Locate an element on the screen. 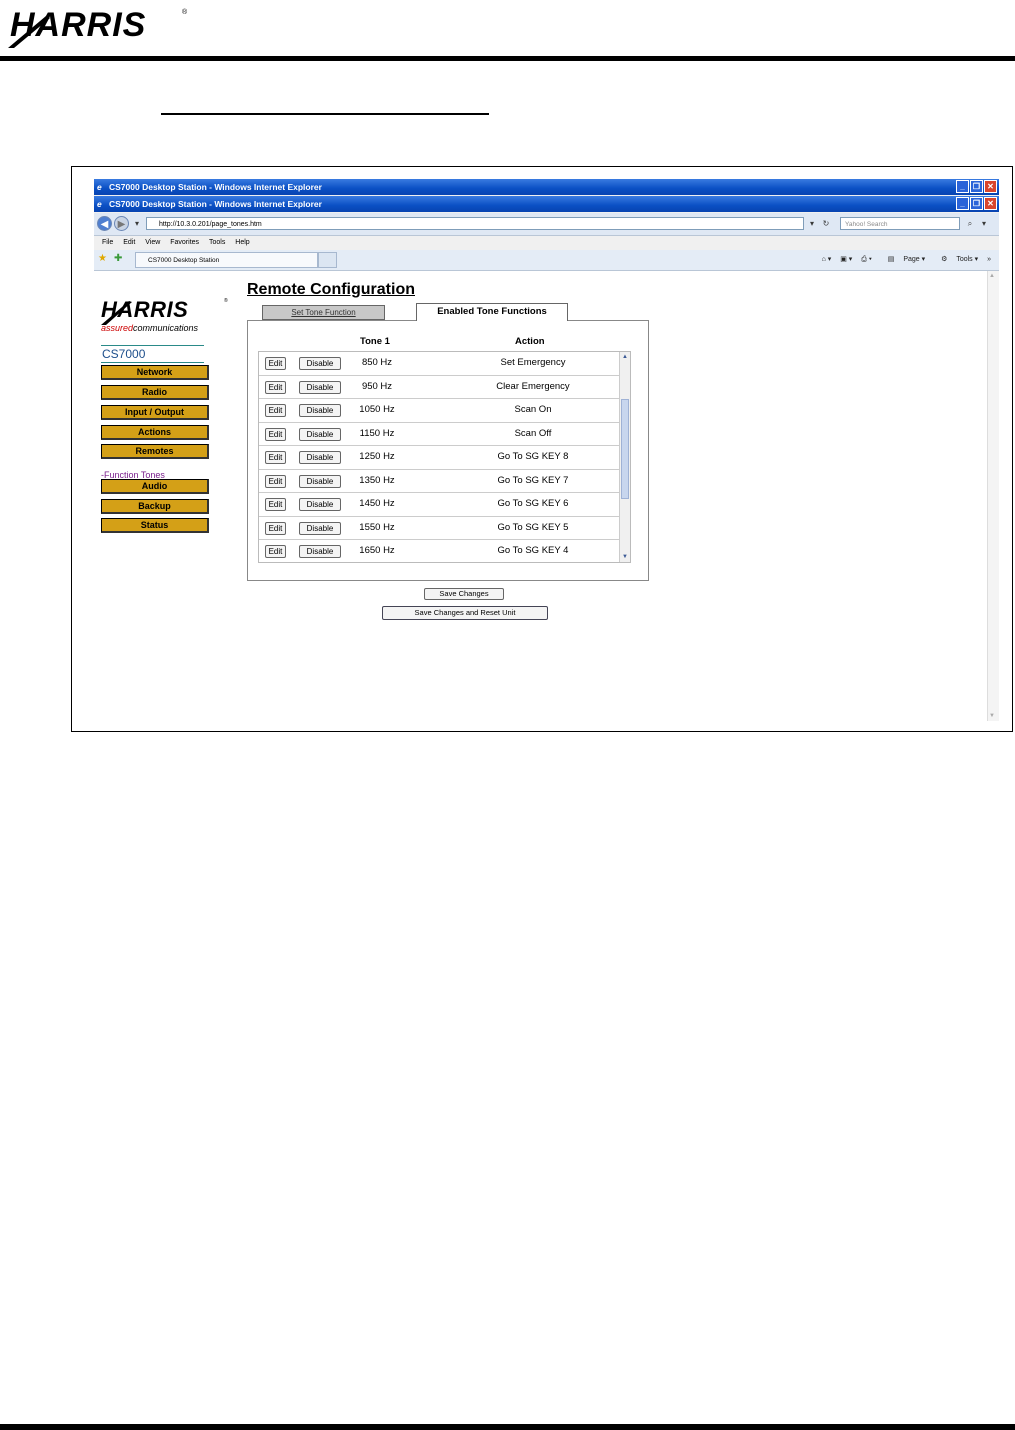  chevron-more-icon: » is located at coordinates (989, 259).